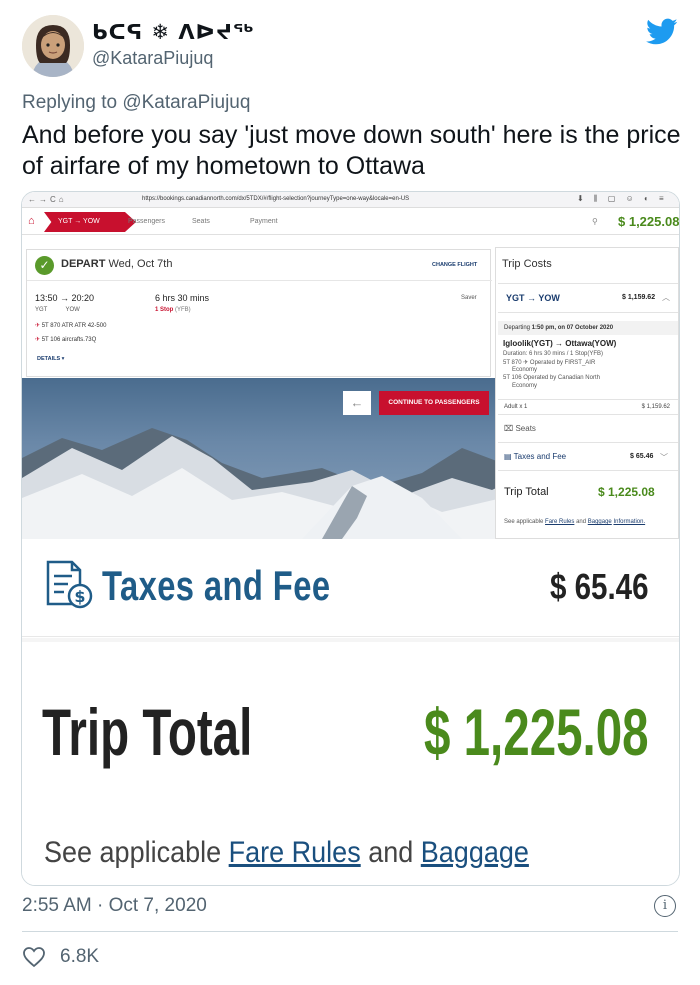  Describe the element at coordinates (649, 221) in the screenshot. I see `header-total: $ 1,225.08` at that location.